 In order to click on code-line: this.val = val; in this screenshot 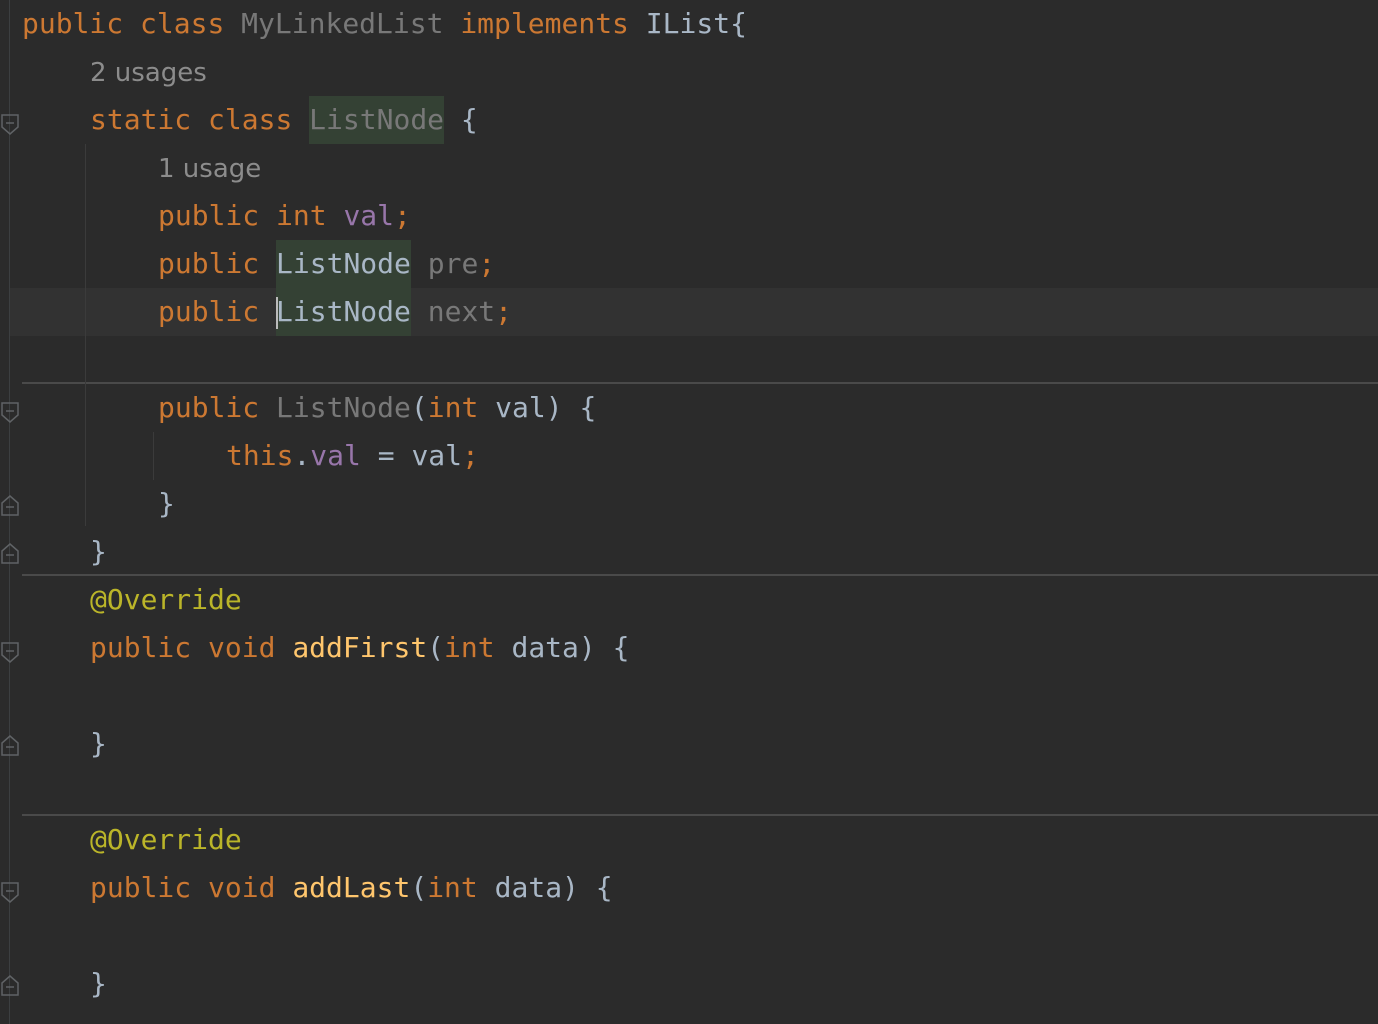, I will do `click(352, 456)`.